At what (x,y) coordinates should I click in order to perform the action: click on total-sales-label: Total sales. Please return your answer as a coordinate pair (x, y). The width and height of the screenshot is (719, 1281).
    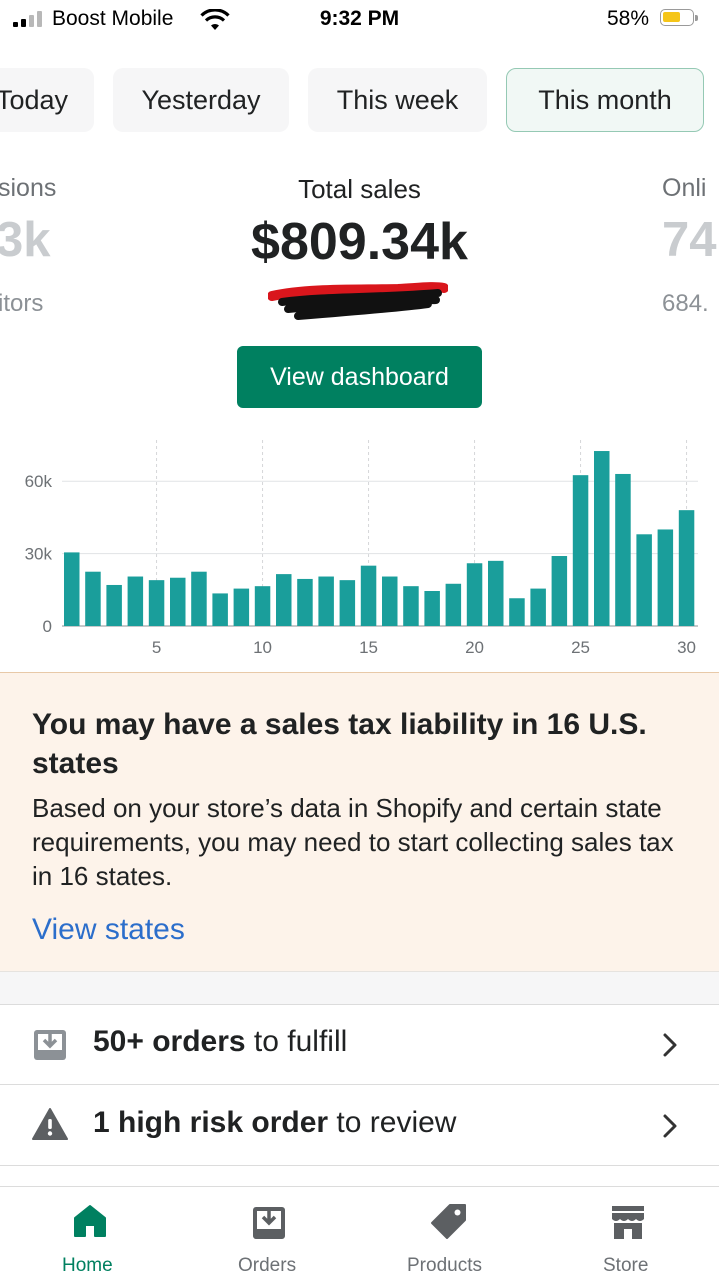
    Looking at the image, I should click on (359, 189).